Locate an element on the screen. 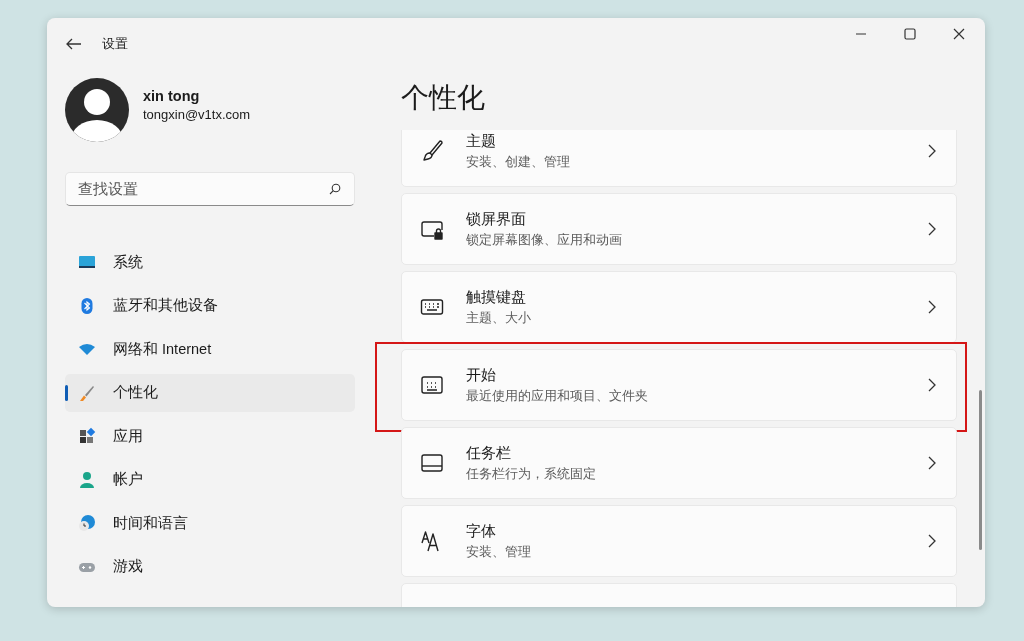 The width and height of the screenshot is (1024, 641). sidebar-item: 帐户 is located at coordinates (210, 479).